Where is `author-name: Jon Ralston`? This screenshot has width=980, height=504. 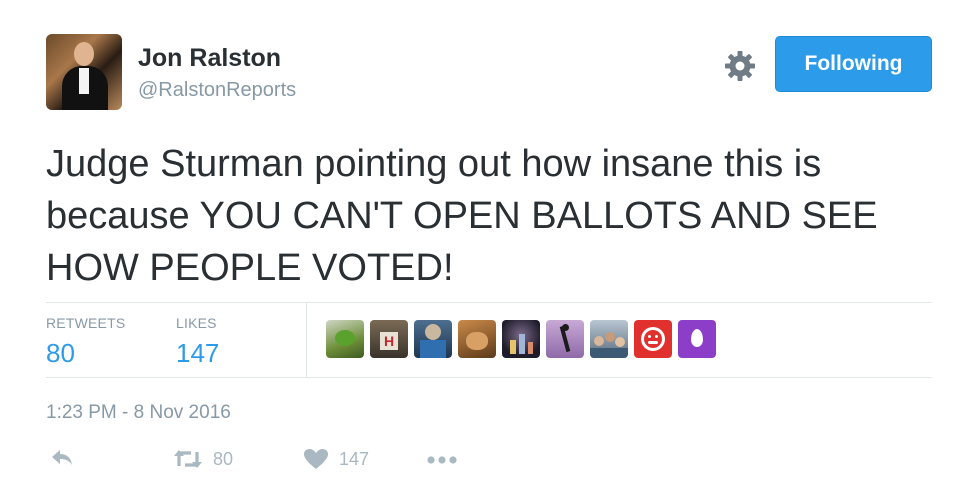 author-name: Jon Ralston is located at coordinates (209, 58).